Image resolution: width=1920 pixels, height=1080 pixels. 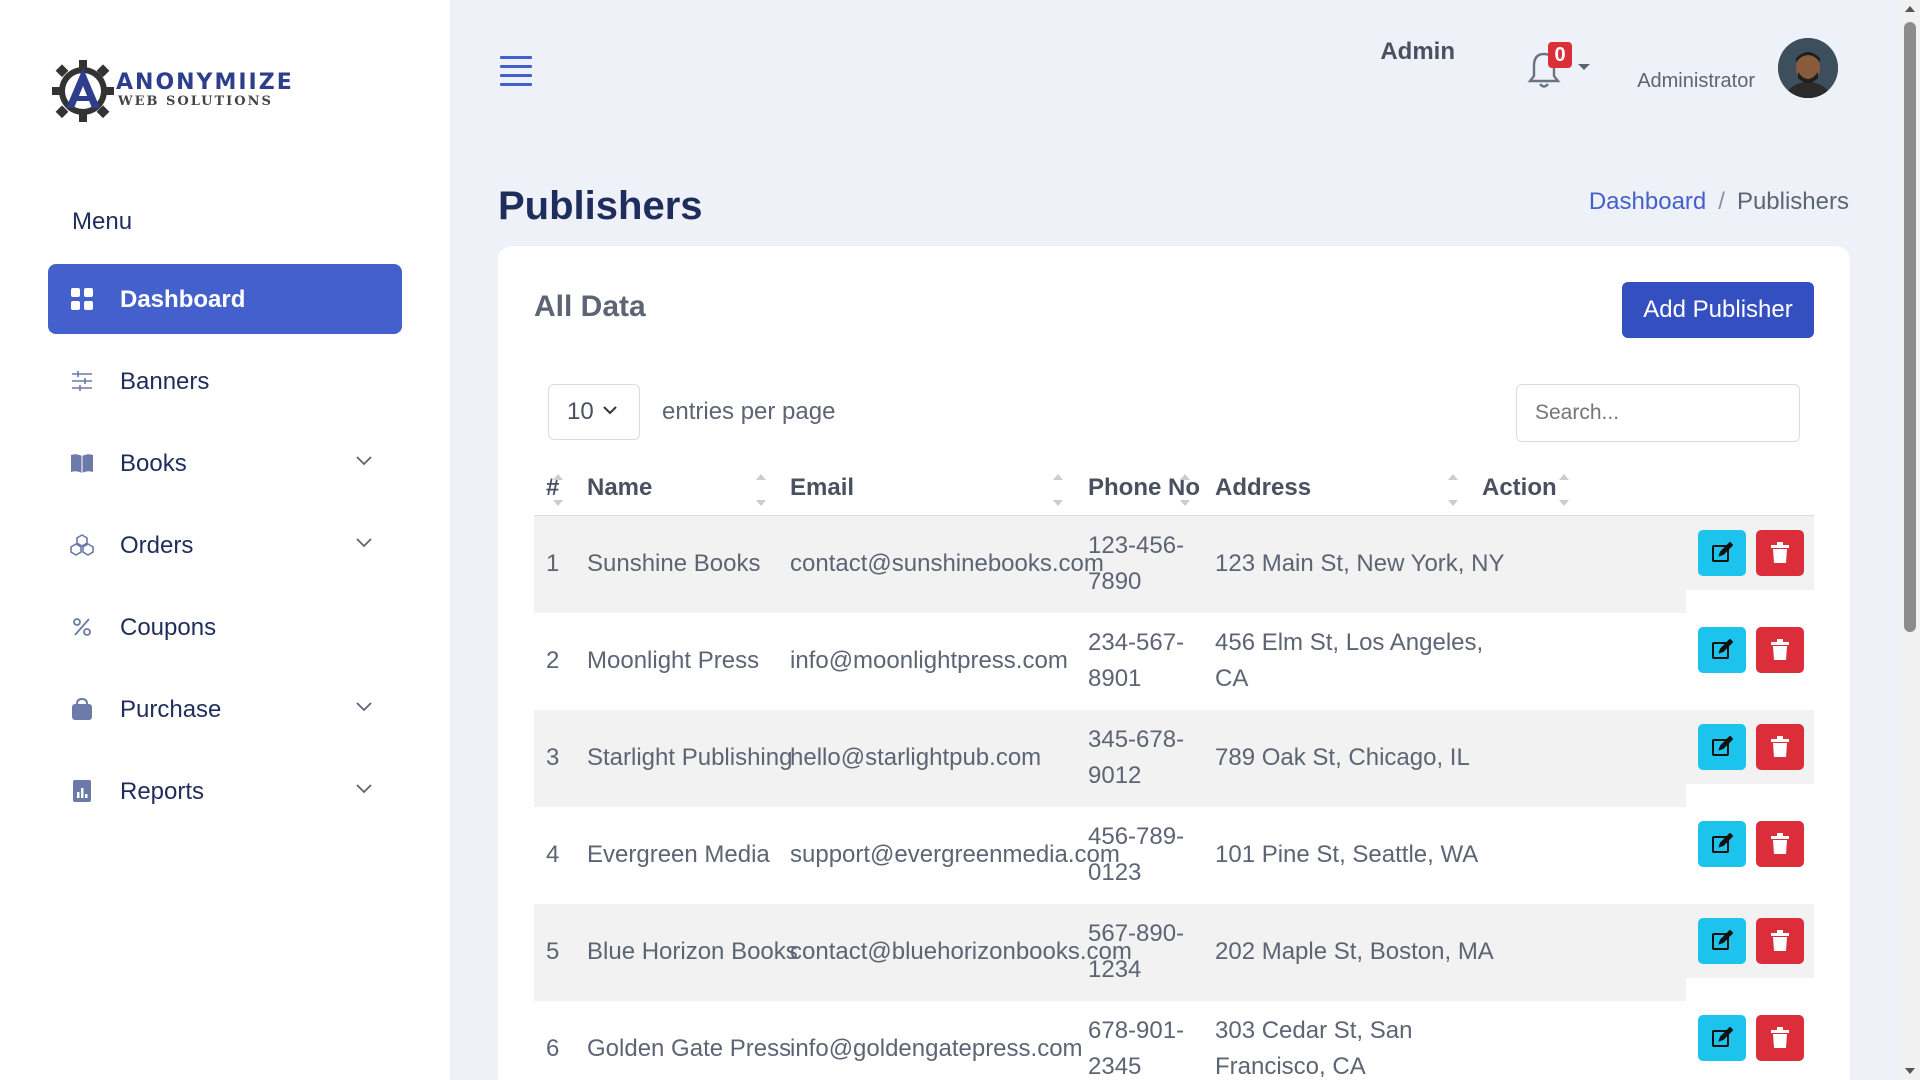 I want to click on percent-icon, so click(x=82, y=627).